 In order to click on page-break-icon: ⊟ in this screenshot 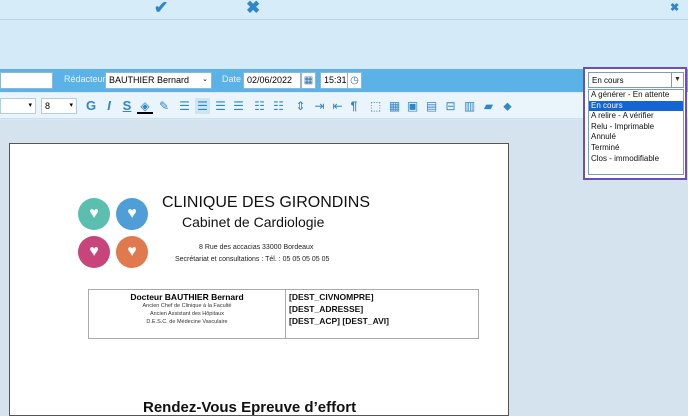, I will do `click(450, 106)`.